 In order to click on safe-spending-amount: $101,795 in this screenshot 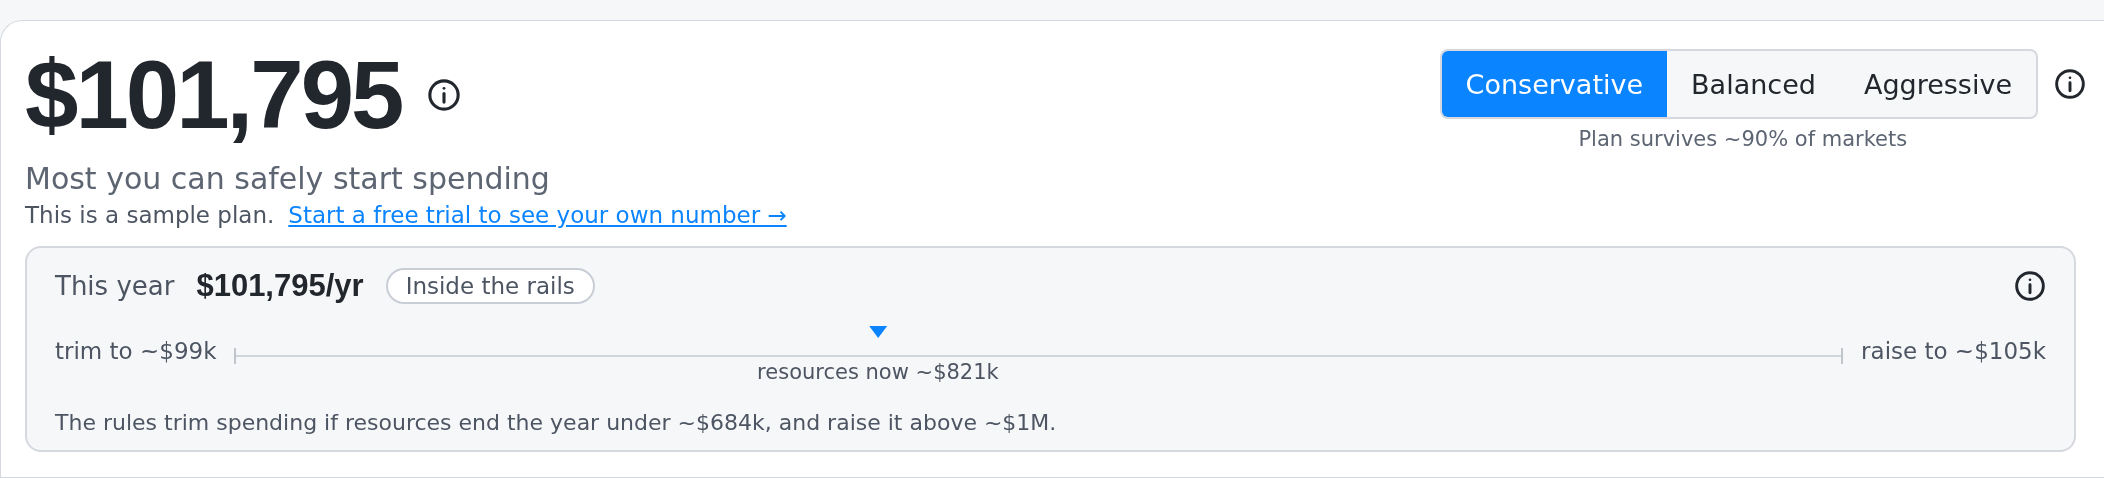, I will do `click(213, 95)`.